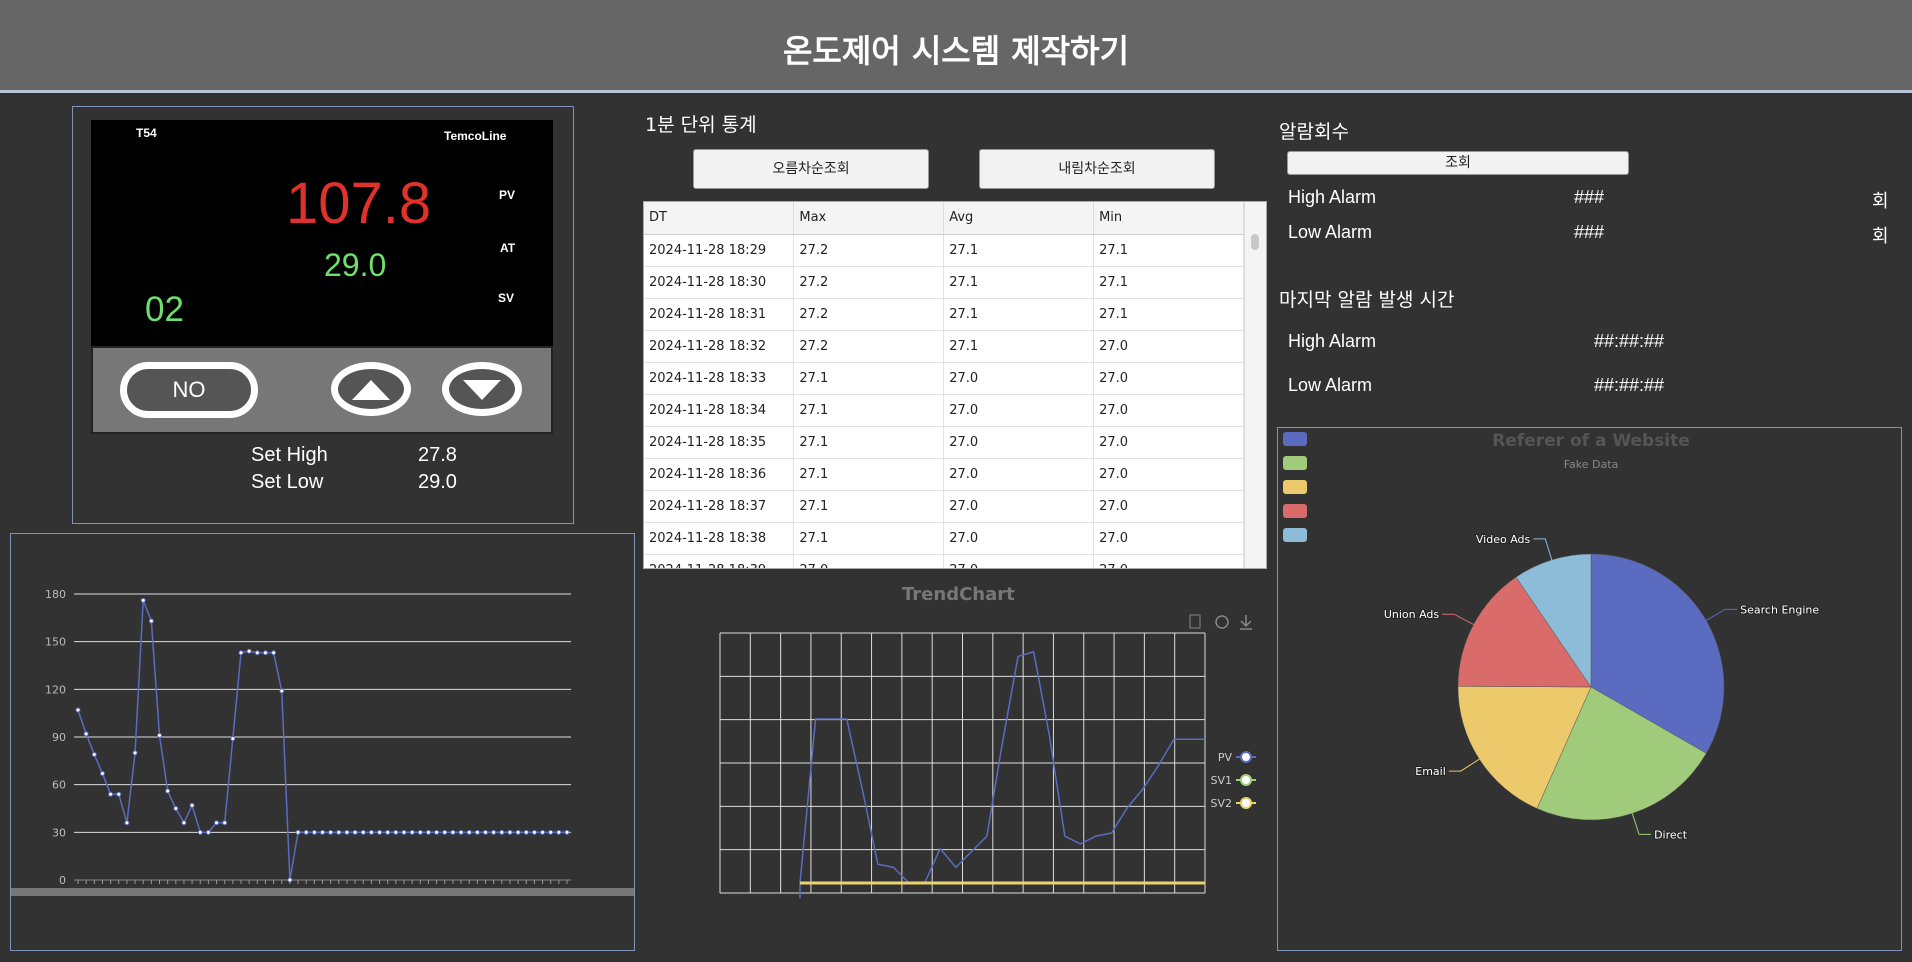 The image size is (1912, 962). I want to click on cell-dt: 2024-11-28 18:32, so click(719, 346).